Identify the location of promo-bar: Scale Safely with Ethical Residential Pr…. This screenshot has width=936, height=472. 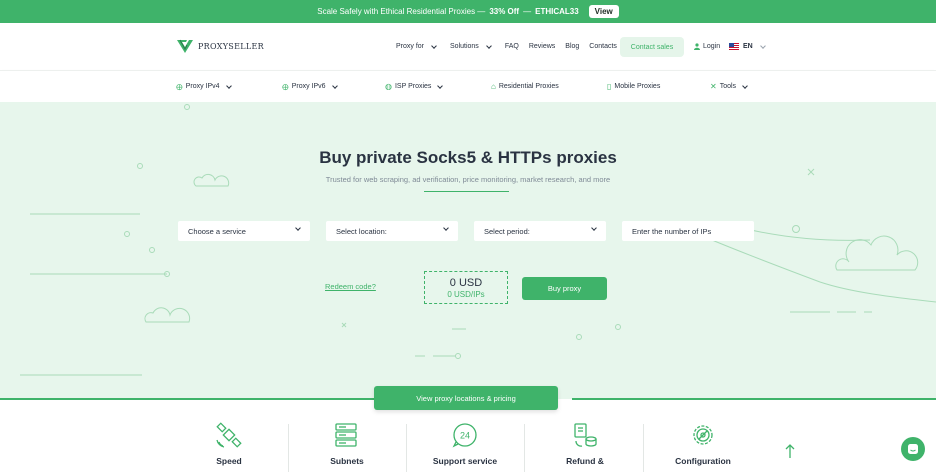
(468, 11).